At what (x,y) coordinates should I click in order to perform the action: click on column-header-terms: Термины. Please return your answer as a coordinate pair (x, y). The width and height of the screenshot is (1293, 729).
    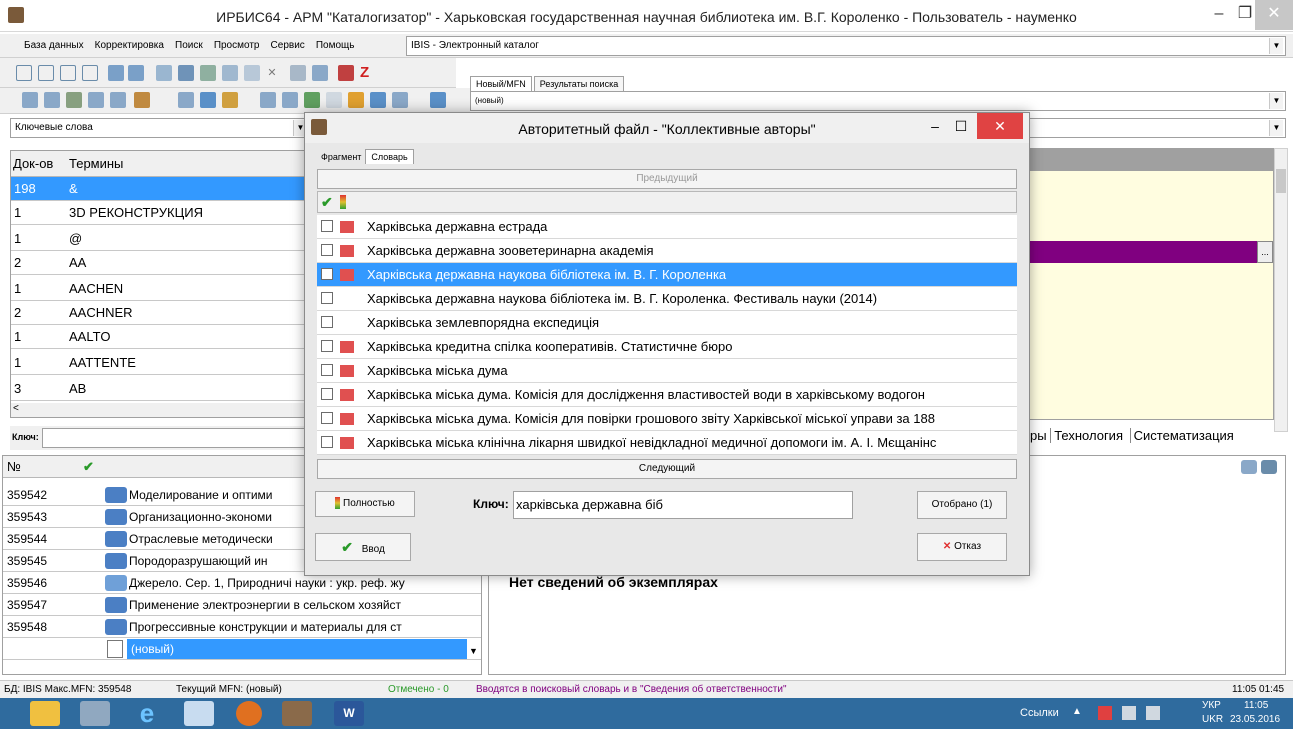
    Looking at the image, I should click on (96, 164).